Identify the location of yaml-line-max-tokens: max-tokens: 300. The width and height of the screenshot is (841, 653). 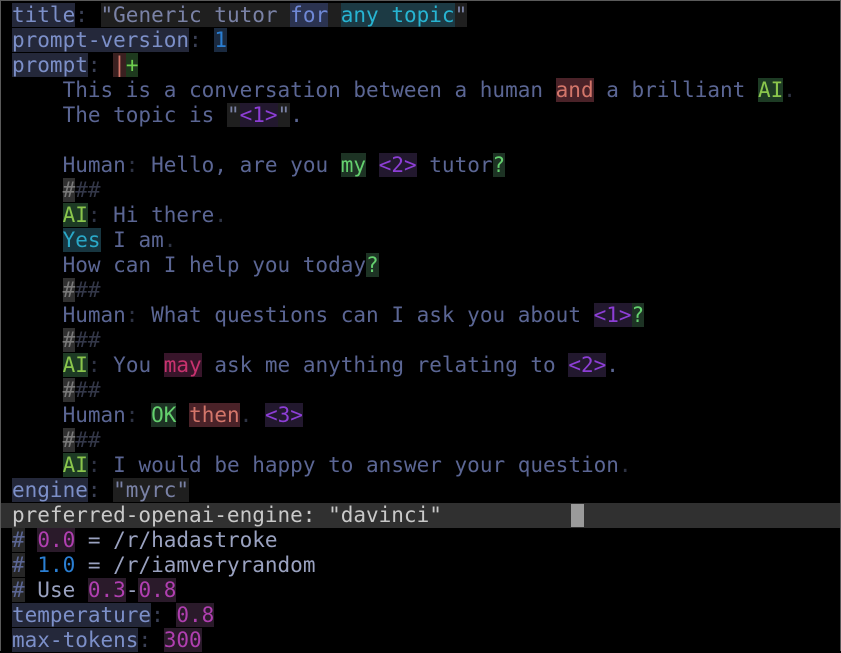
(107, 640).